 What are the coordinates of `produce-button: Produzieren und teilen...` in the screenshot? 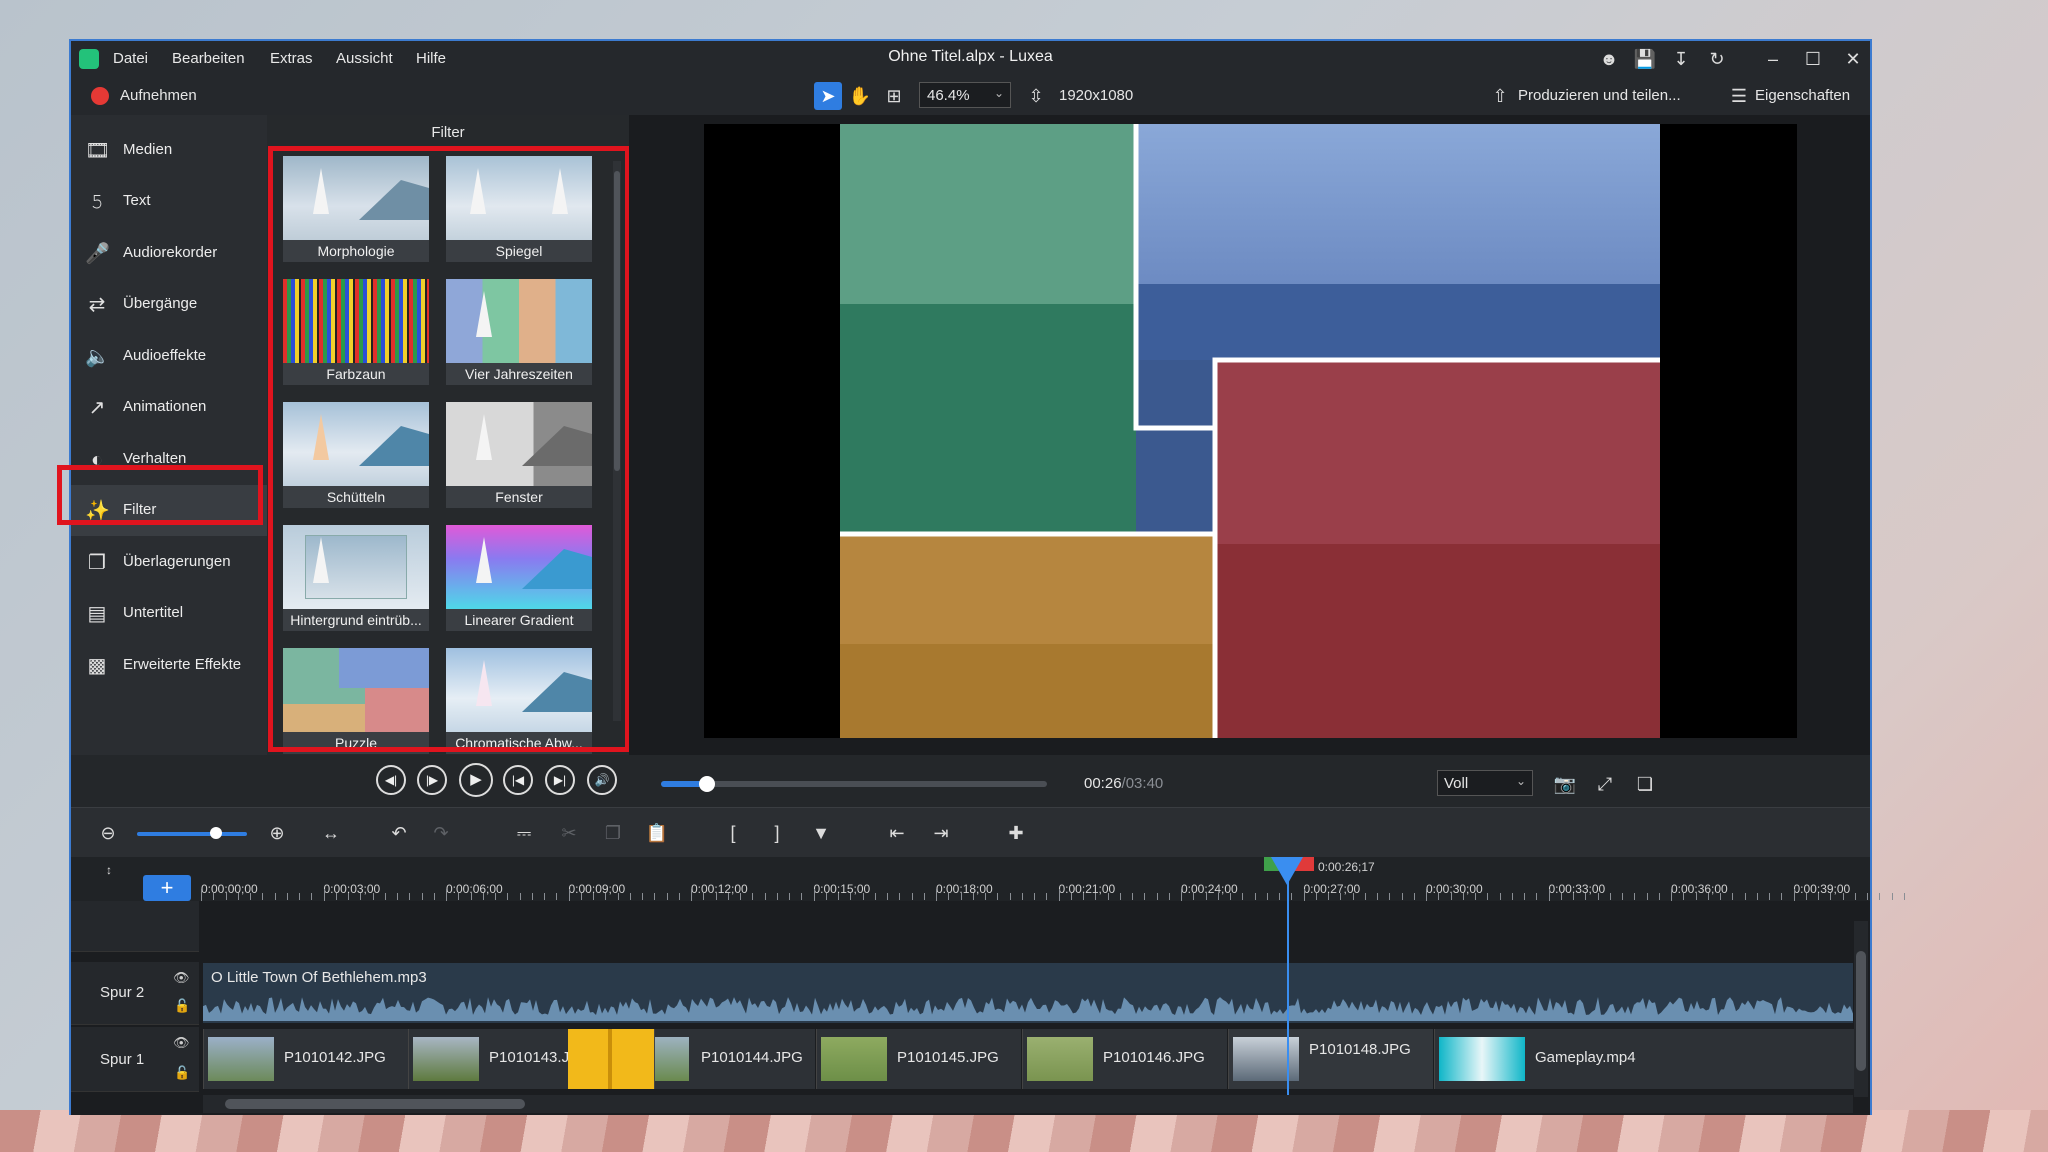 It's located at (1599, 95).